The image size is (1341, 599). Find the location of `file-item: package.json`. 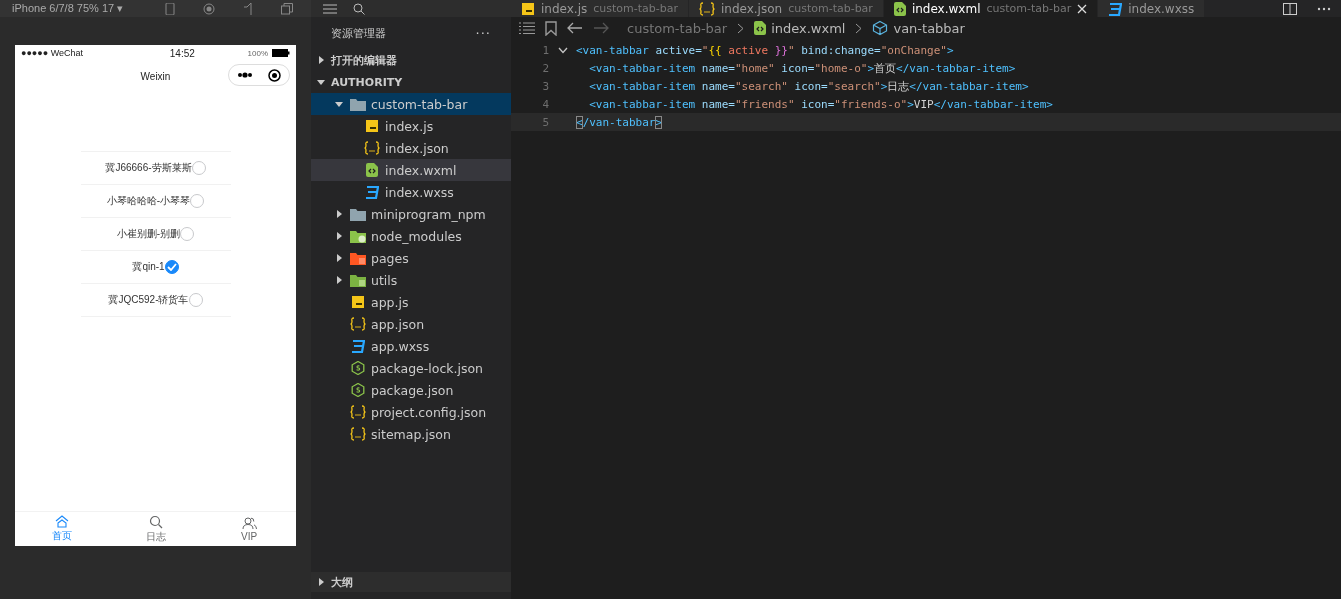

file-item: package.json is located at coordinates (411, 390).